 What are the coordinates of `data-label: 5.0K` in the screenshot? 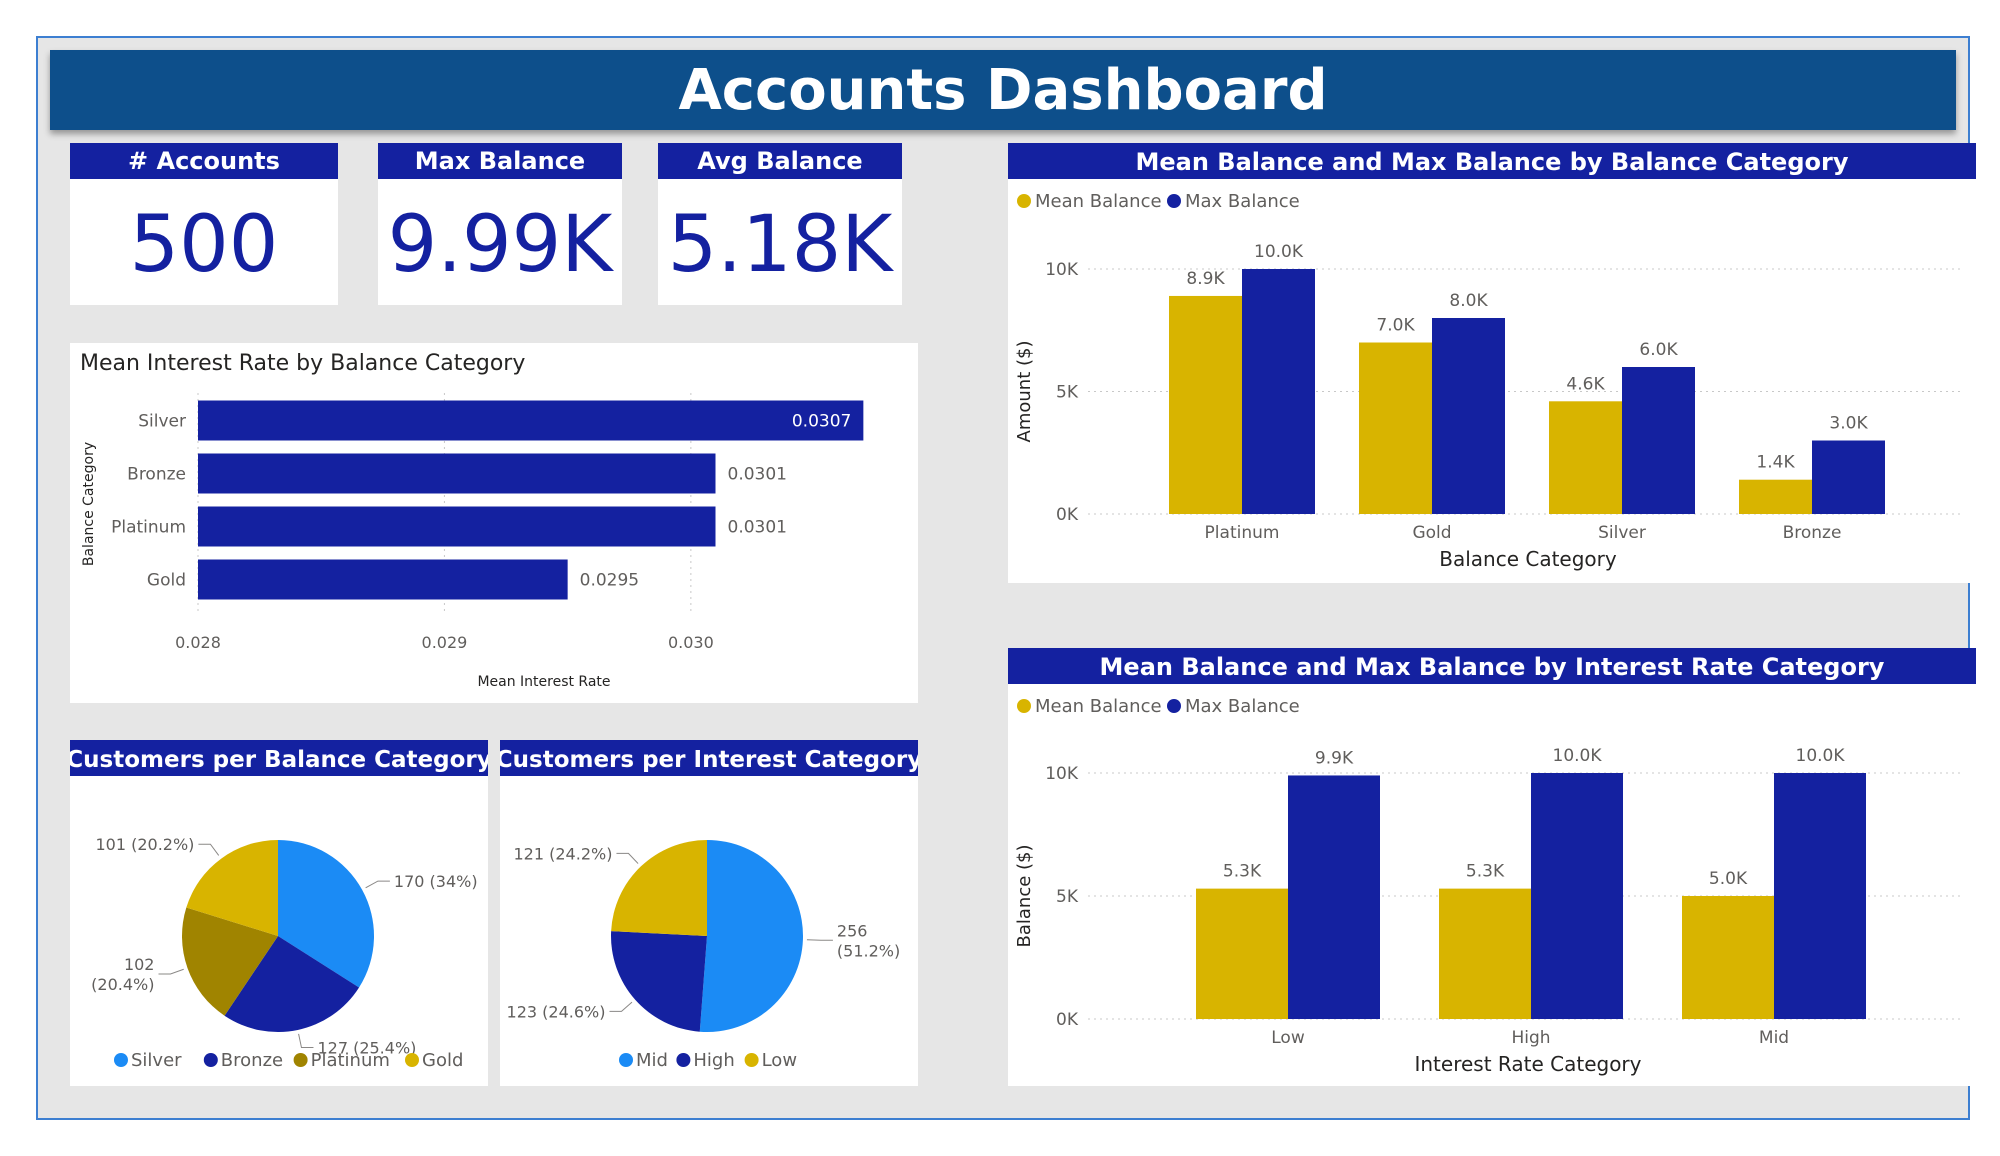 It's located at (1728, 879).